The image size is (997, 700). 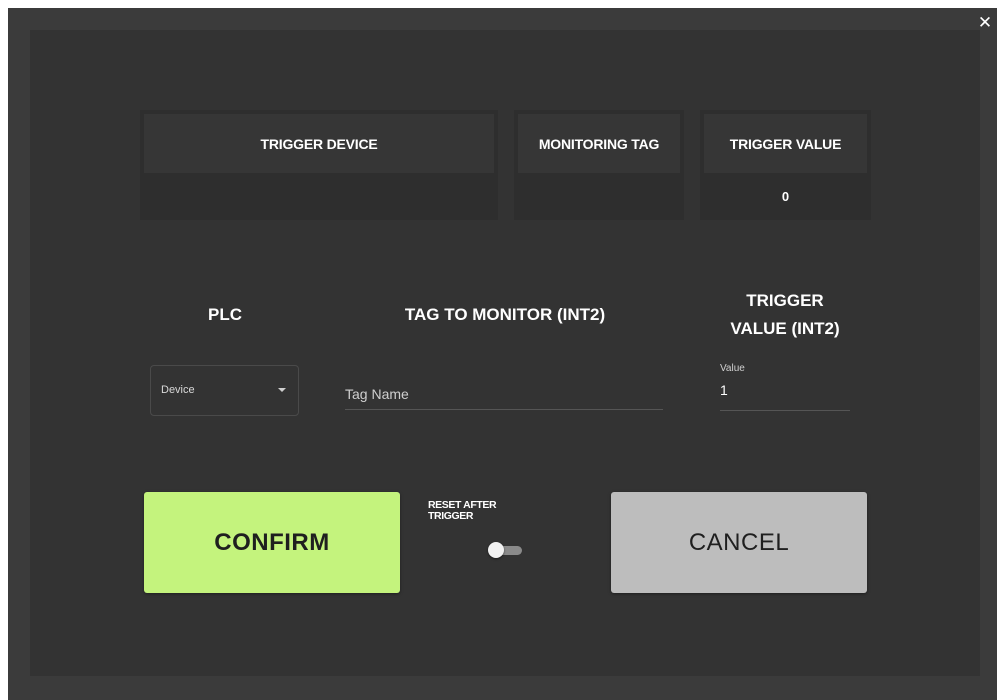 What do you see at coordinates (319, 143) in the screenshot?
I see `trigger-device-header: TRIGGER DEVICE` at bounding box center [319, 143].